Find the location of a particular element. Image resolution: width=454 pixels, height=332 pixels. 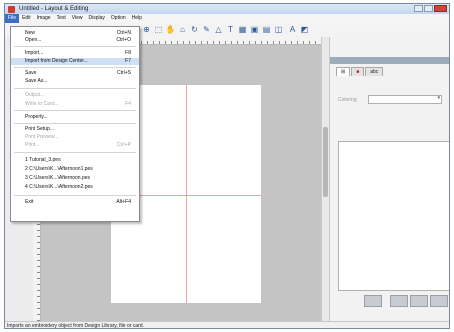

pencil-icon: ✎ is located at coordinates (206, 30).